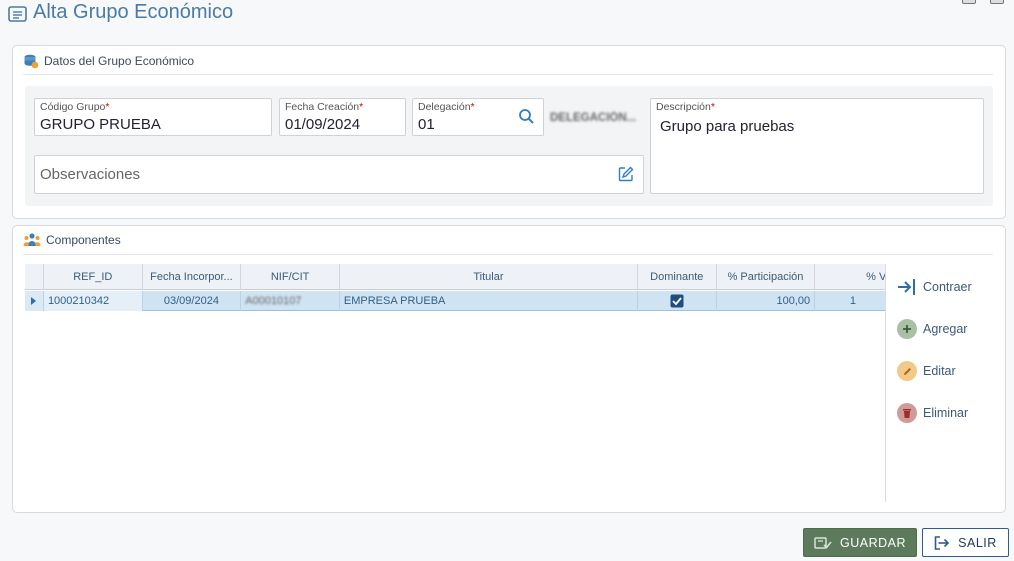 The height and width of the screenshot is (561, 1014). What do you see at coordinates (817, 146) in the screenshot?
I see `descripcion-field: Descripción* Grupo para pruebas` at bounding box center [817, 146].